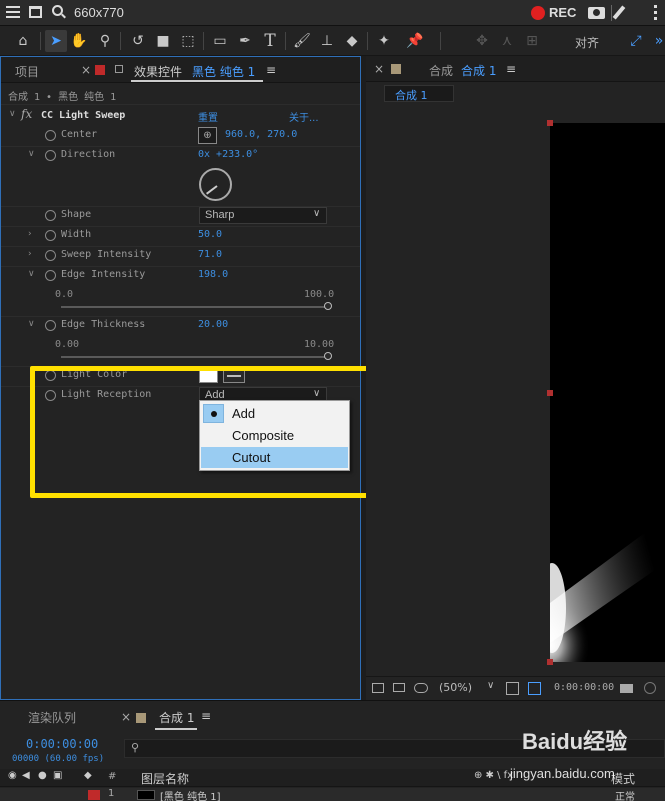 The height and width of the screenshot is (801, 665). Describe the element at coordinates (399, 687) in the screenshot. I see `monitor-icon` at that location.